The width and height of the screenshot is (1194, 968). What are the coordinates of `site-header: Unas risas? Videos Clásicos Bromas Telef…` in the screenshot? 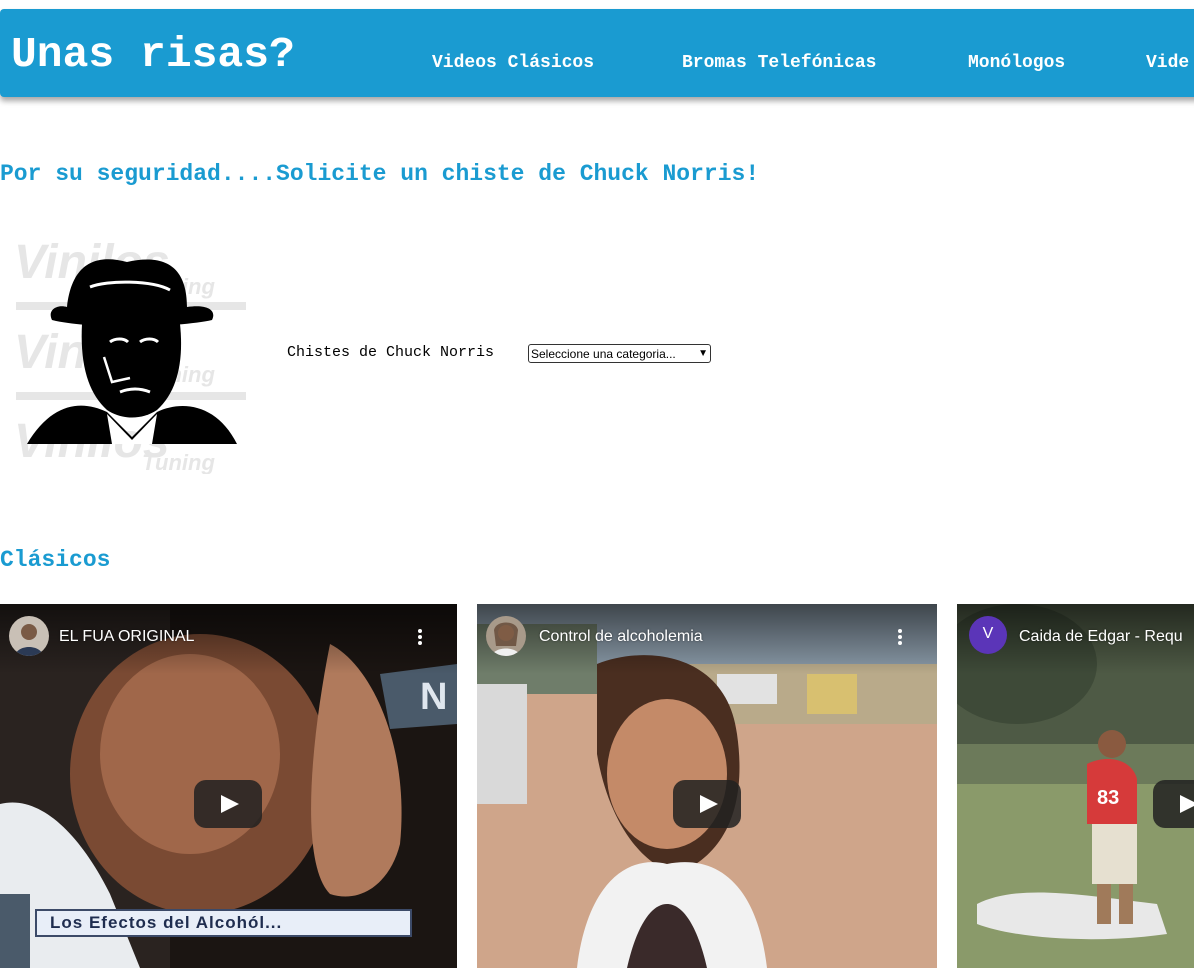 It's located at (597, 53).